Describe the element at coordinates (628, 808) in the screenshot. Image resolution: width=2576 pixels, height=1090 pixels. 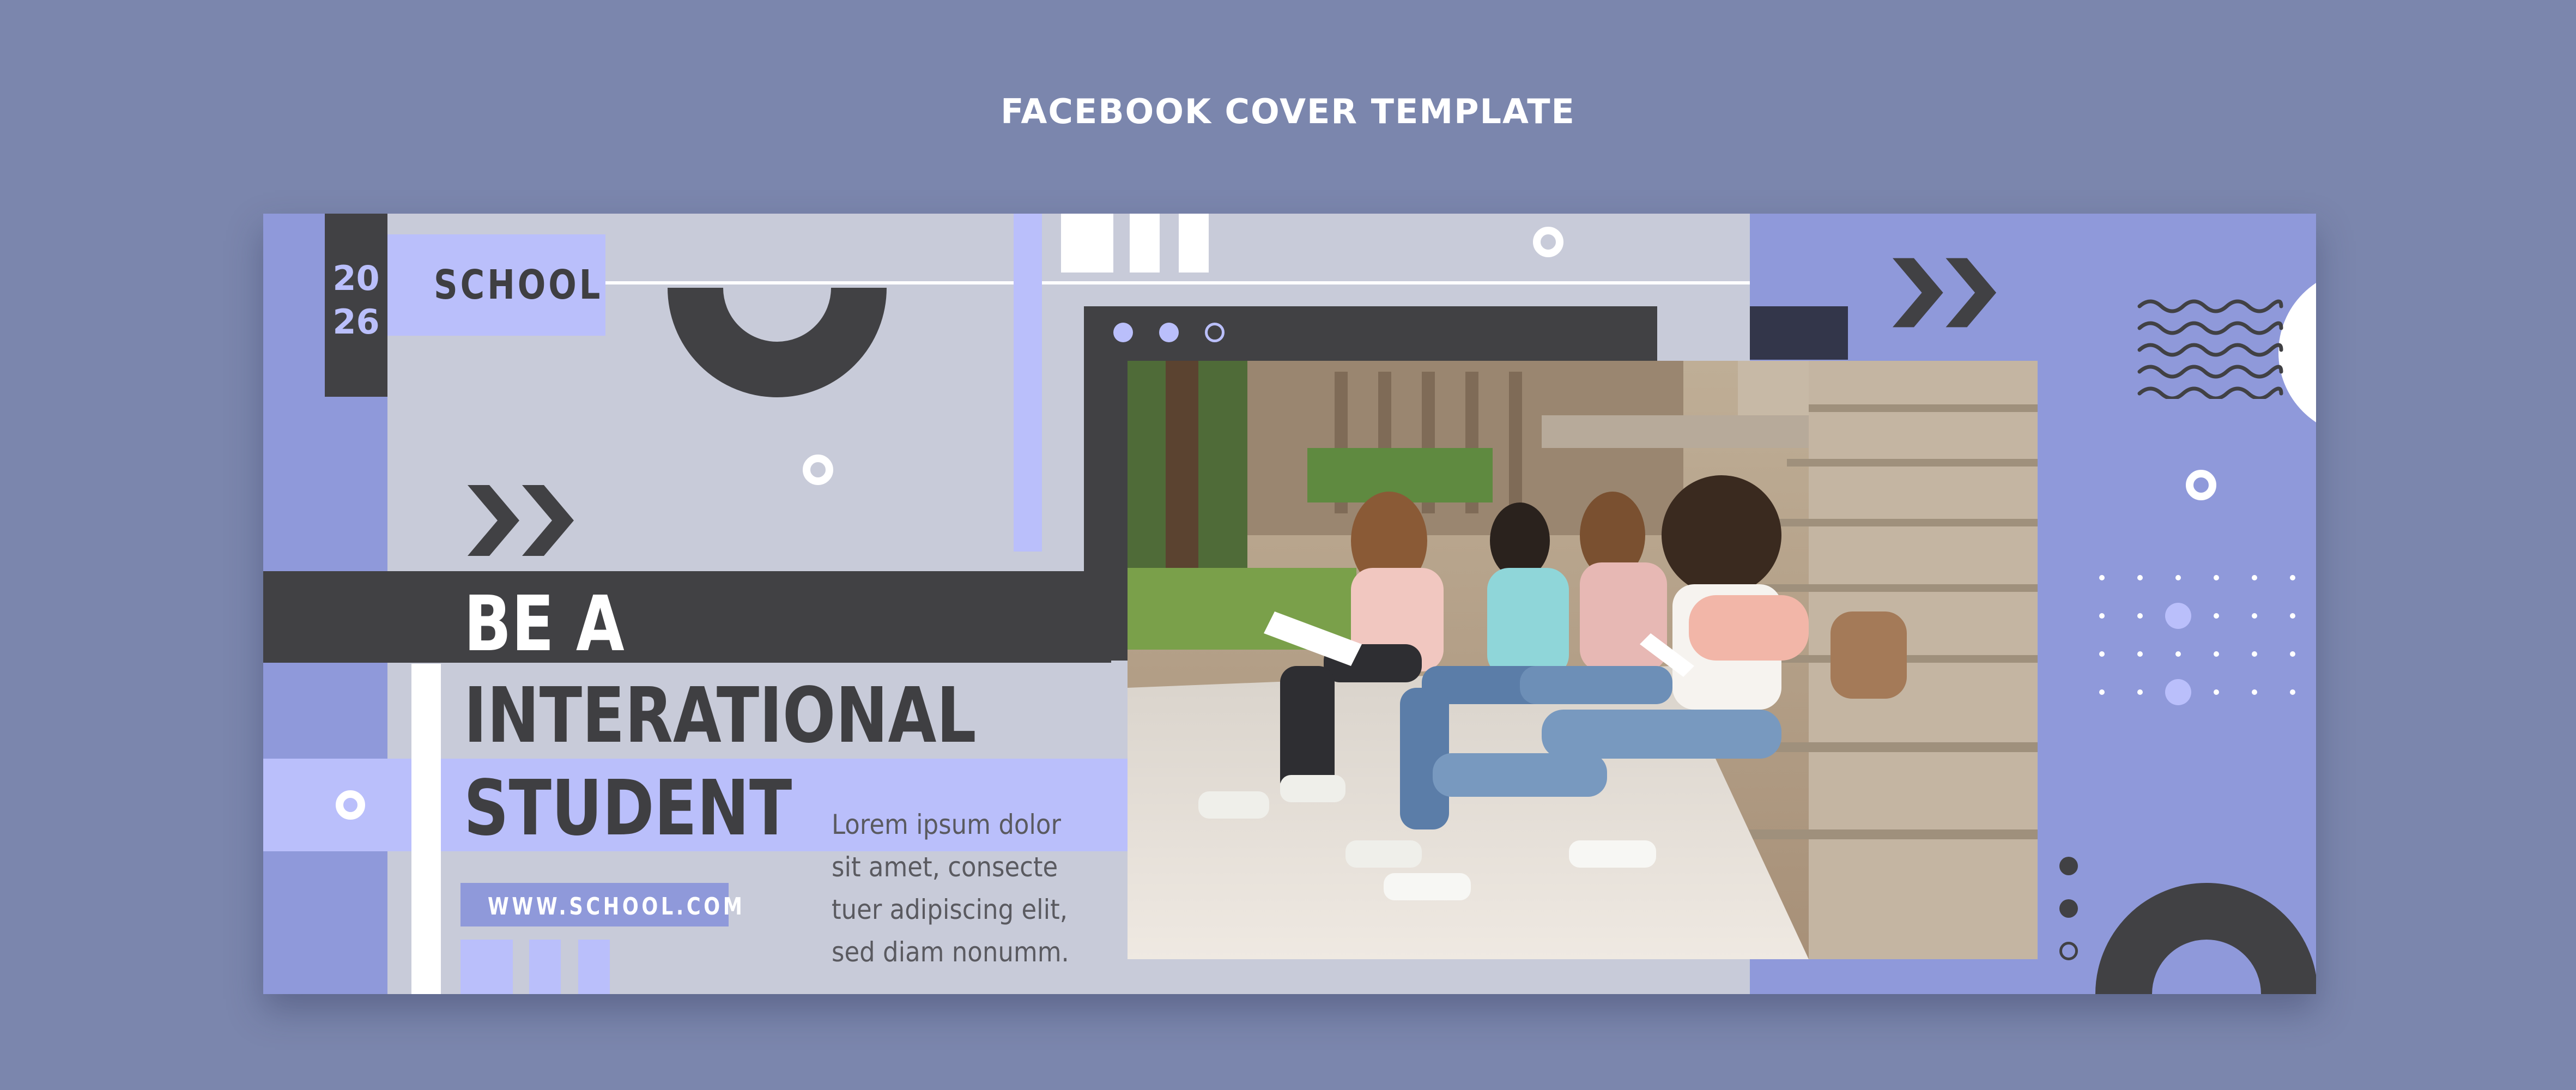
I see `headline-line-3: STUDENT` at that location.